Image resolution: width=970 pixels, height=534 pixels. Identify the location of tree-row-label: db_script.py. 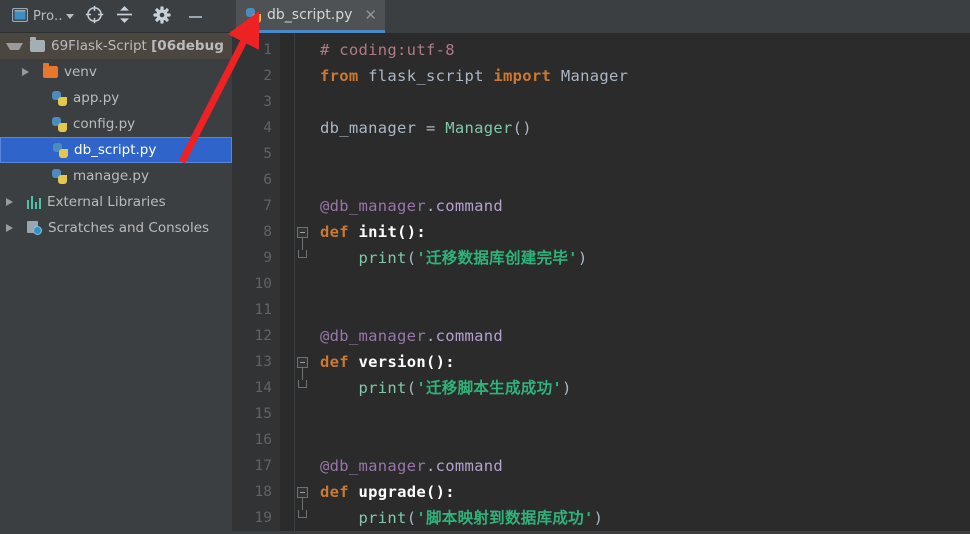
(115, 150).